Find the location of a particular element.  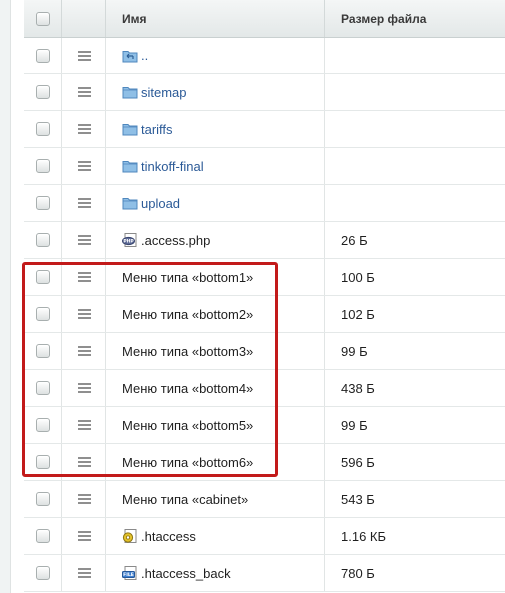

file-name-wrap: Меню типа «bottom5» is located at coordinates (187, 425).